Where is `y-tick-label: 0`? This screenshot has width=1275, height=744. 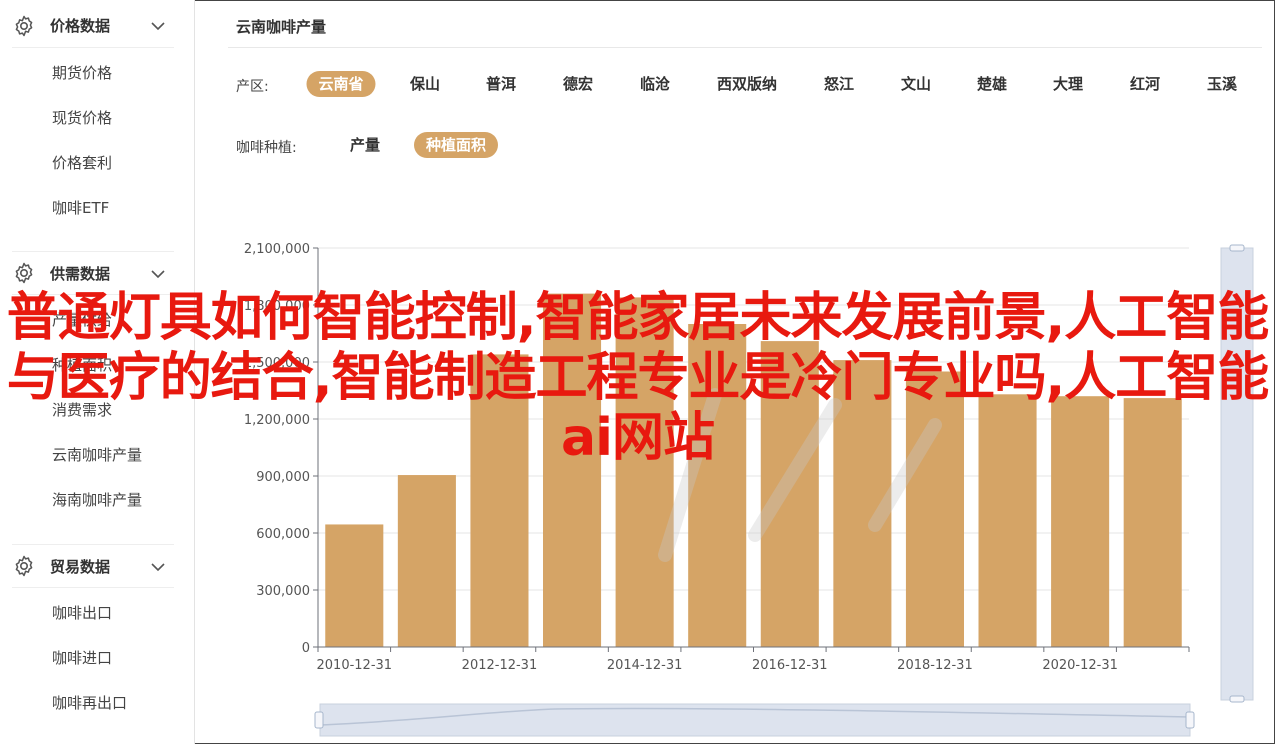
y-tick-label: 0 is located at coordinates (306, 648).